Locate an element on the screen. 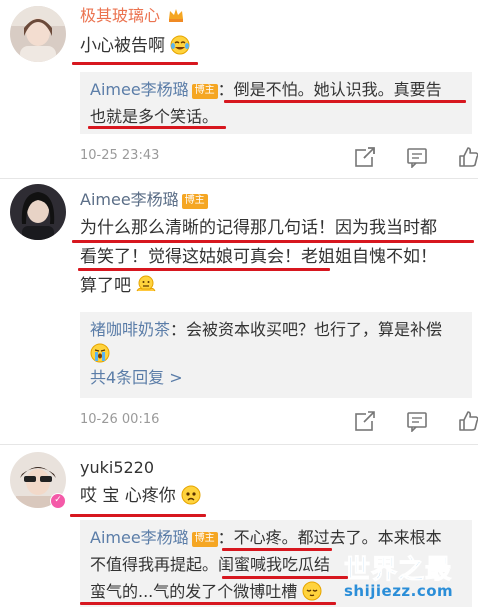  username-text: yuki5220 is located at coordinates (117, 467).